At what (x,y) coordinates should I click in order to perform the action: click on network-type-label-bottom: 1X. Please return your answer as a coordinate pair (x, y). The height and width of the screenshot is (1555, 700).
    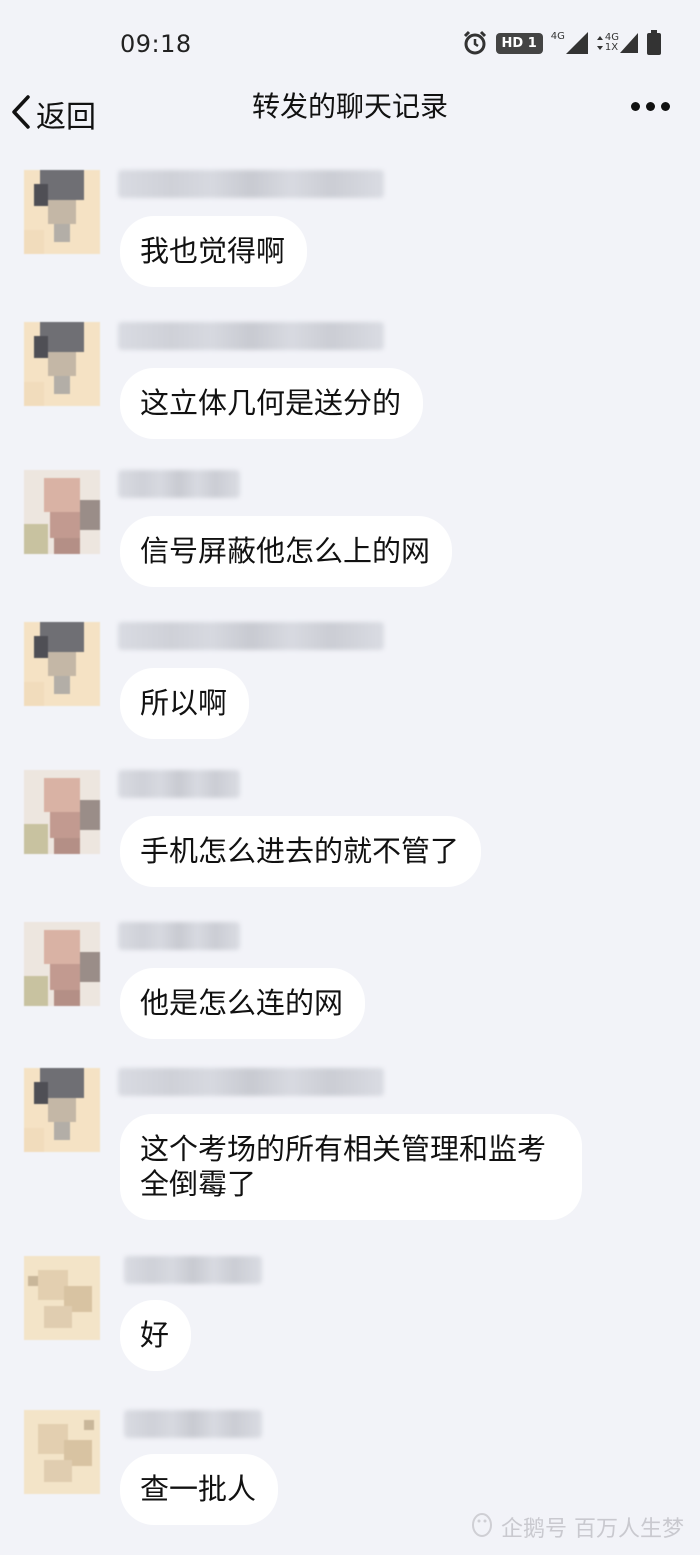
    Looking at the image, I should click on (611, 47).